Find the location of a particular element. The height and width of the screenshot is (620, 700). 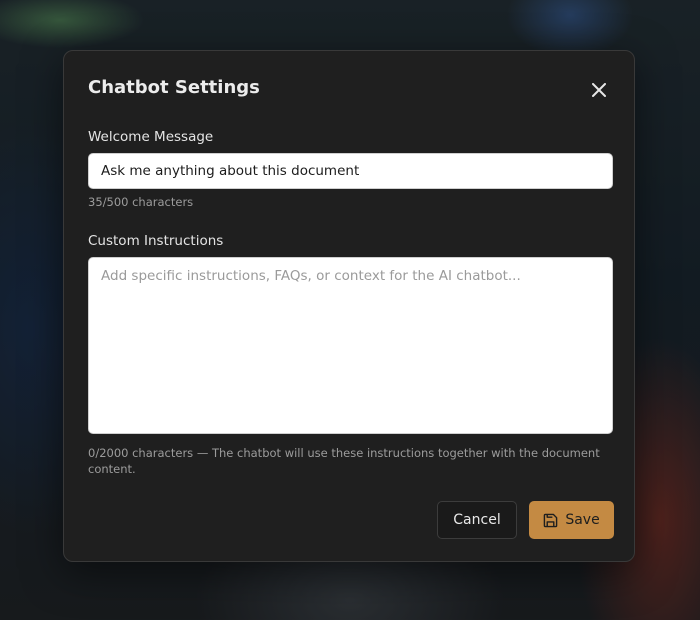

welcome-message-label: Welcome Message is located at coordinates (151, 137).